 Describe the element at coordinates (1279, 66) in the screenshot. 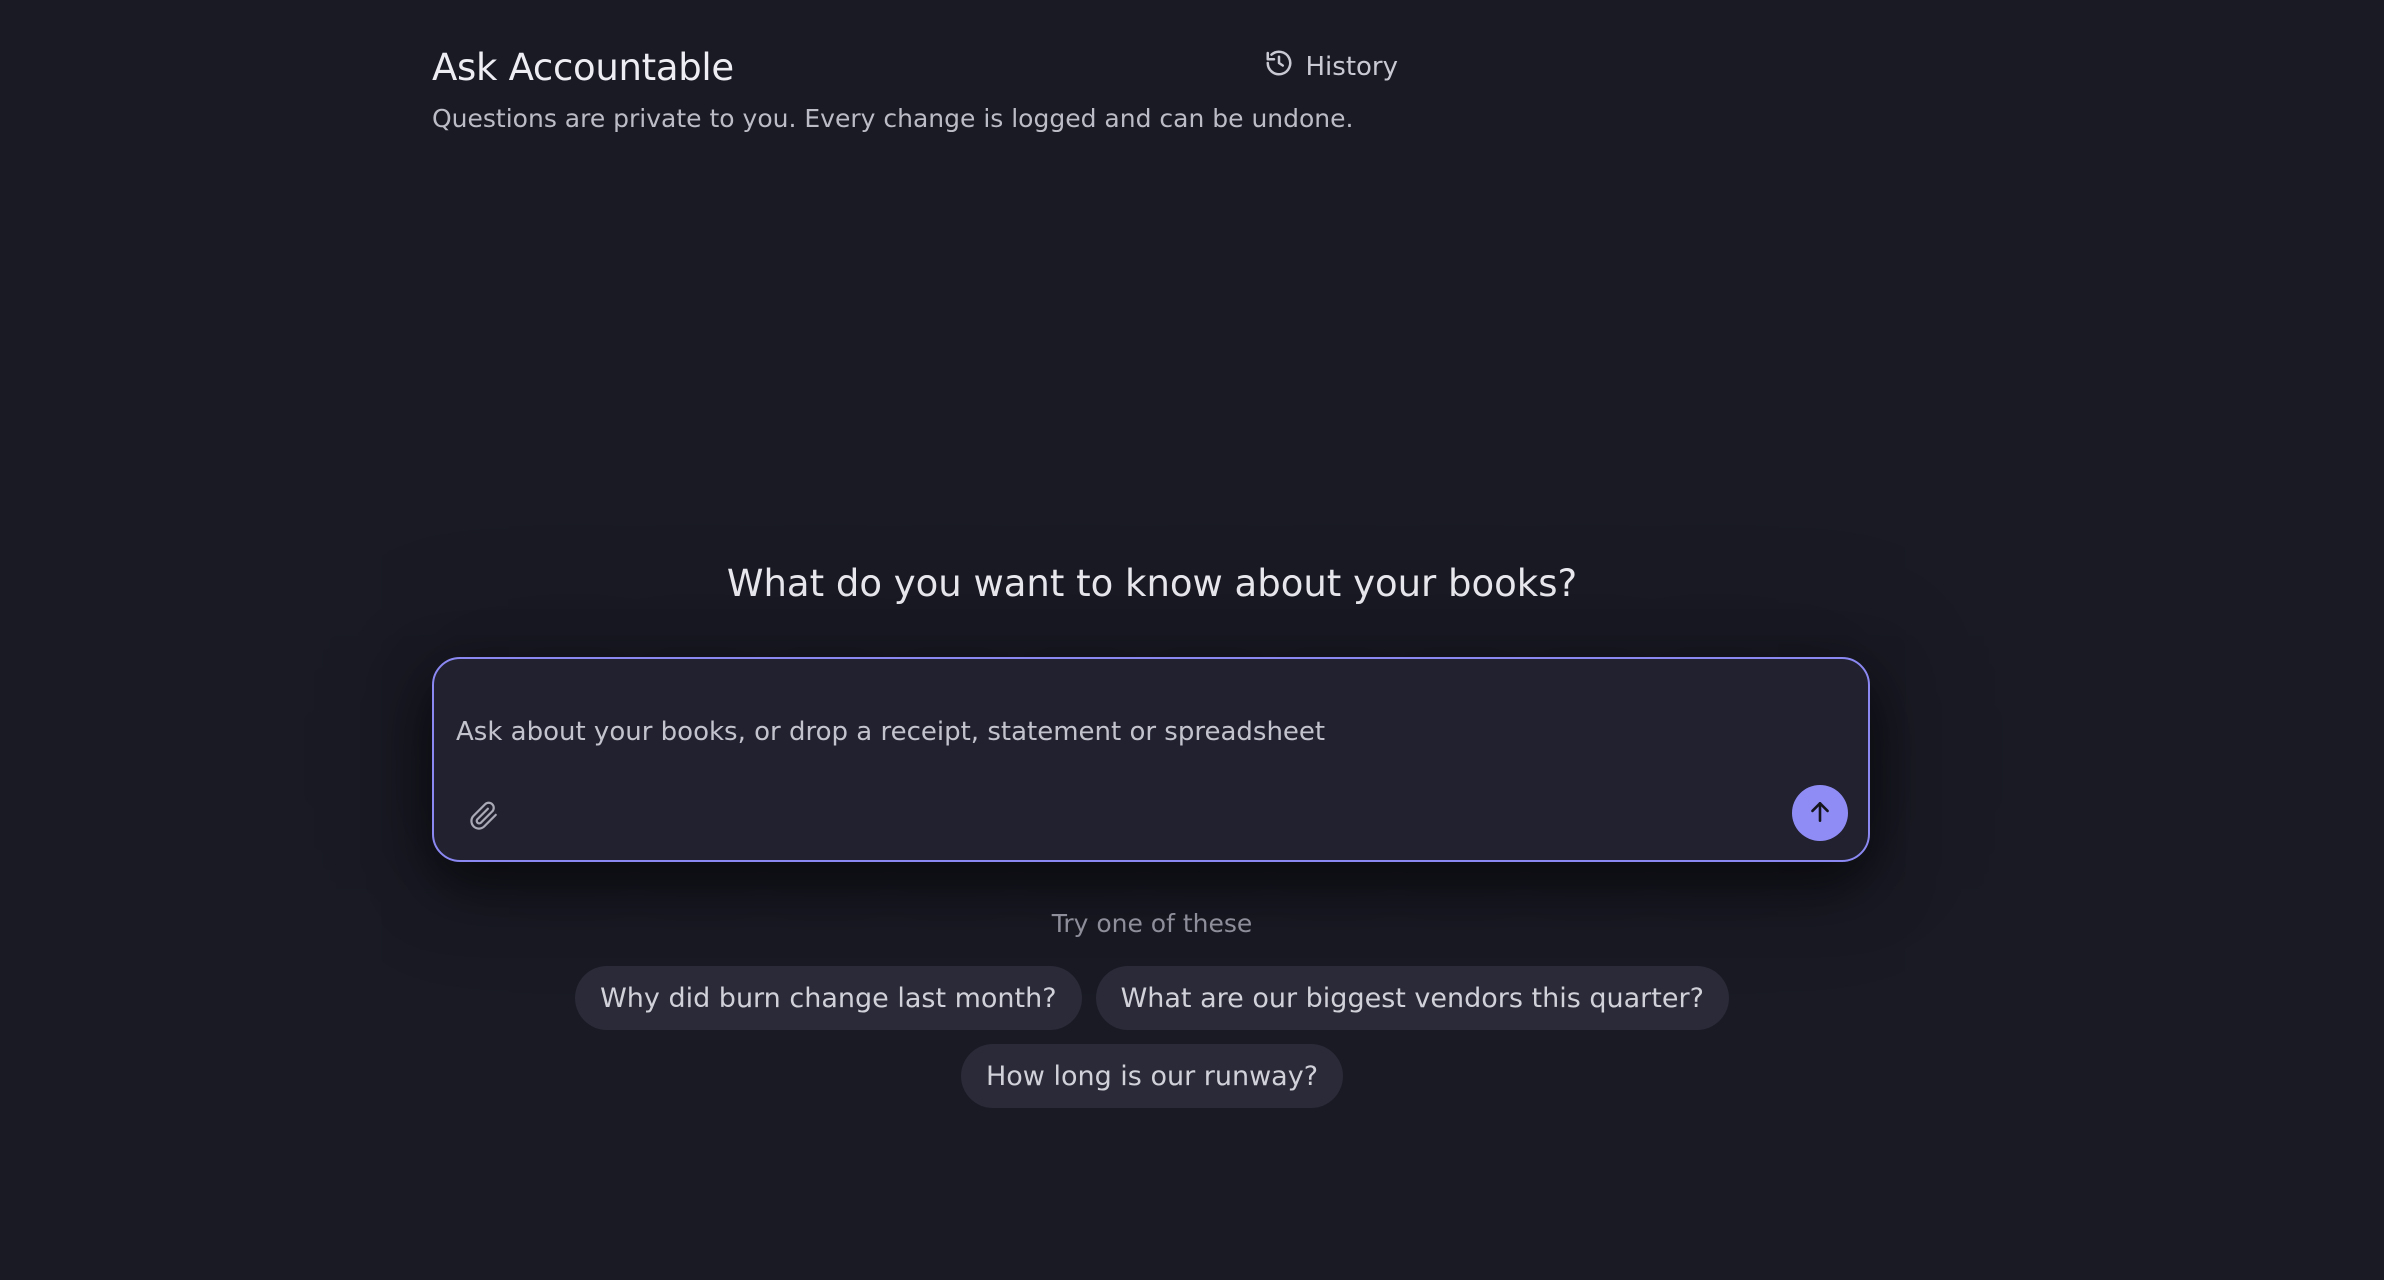

I see `history-icon` at that location.